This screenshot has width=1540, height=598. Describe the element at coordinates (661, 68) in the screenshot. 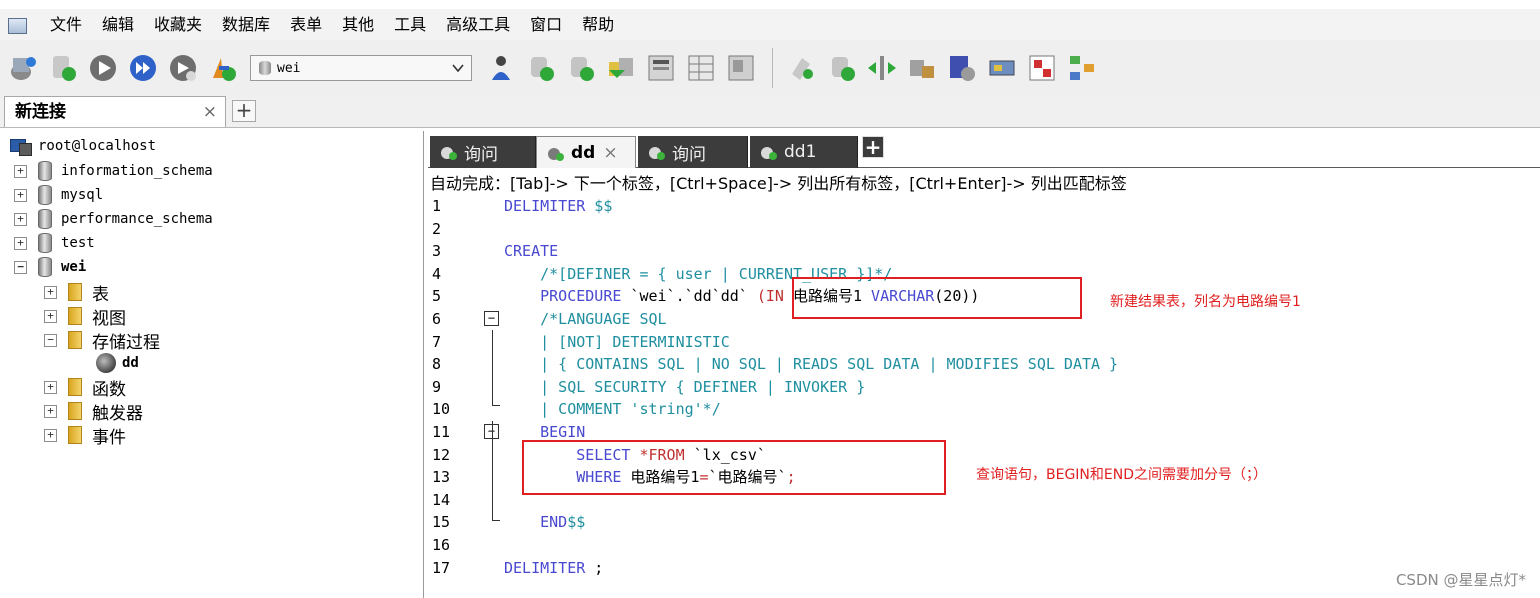

I see `table-data-icon` at that location.